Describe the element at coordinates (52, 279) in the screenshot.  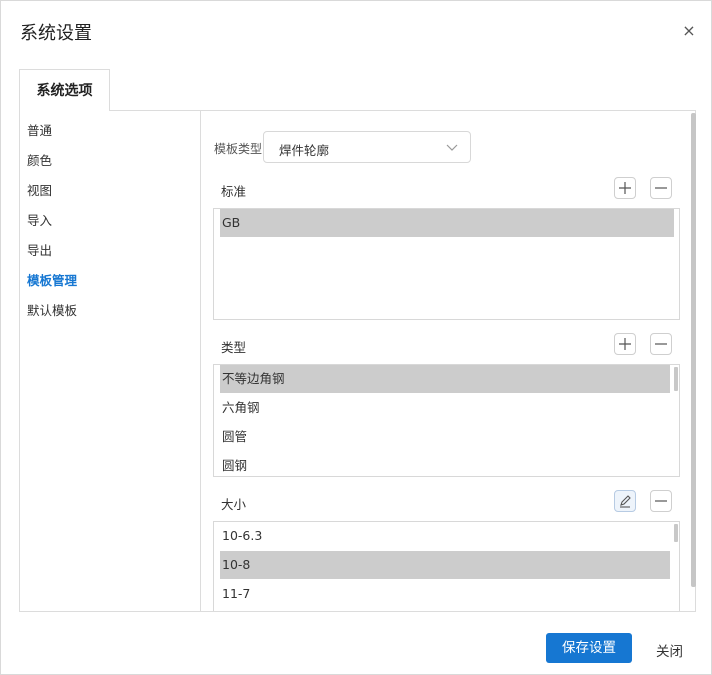
I see `sidebar-item-template-management: 模板管理` at that location.